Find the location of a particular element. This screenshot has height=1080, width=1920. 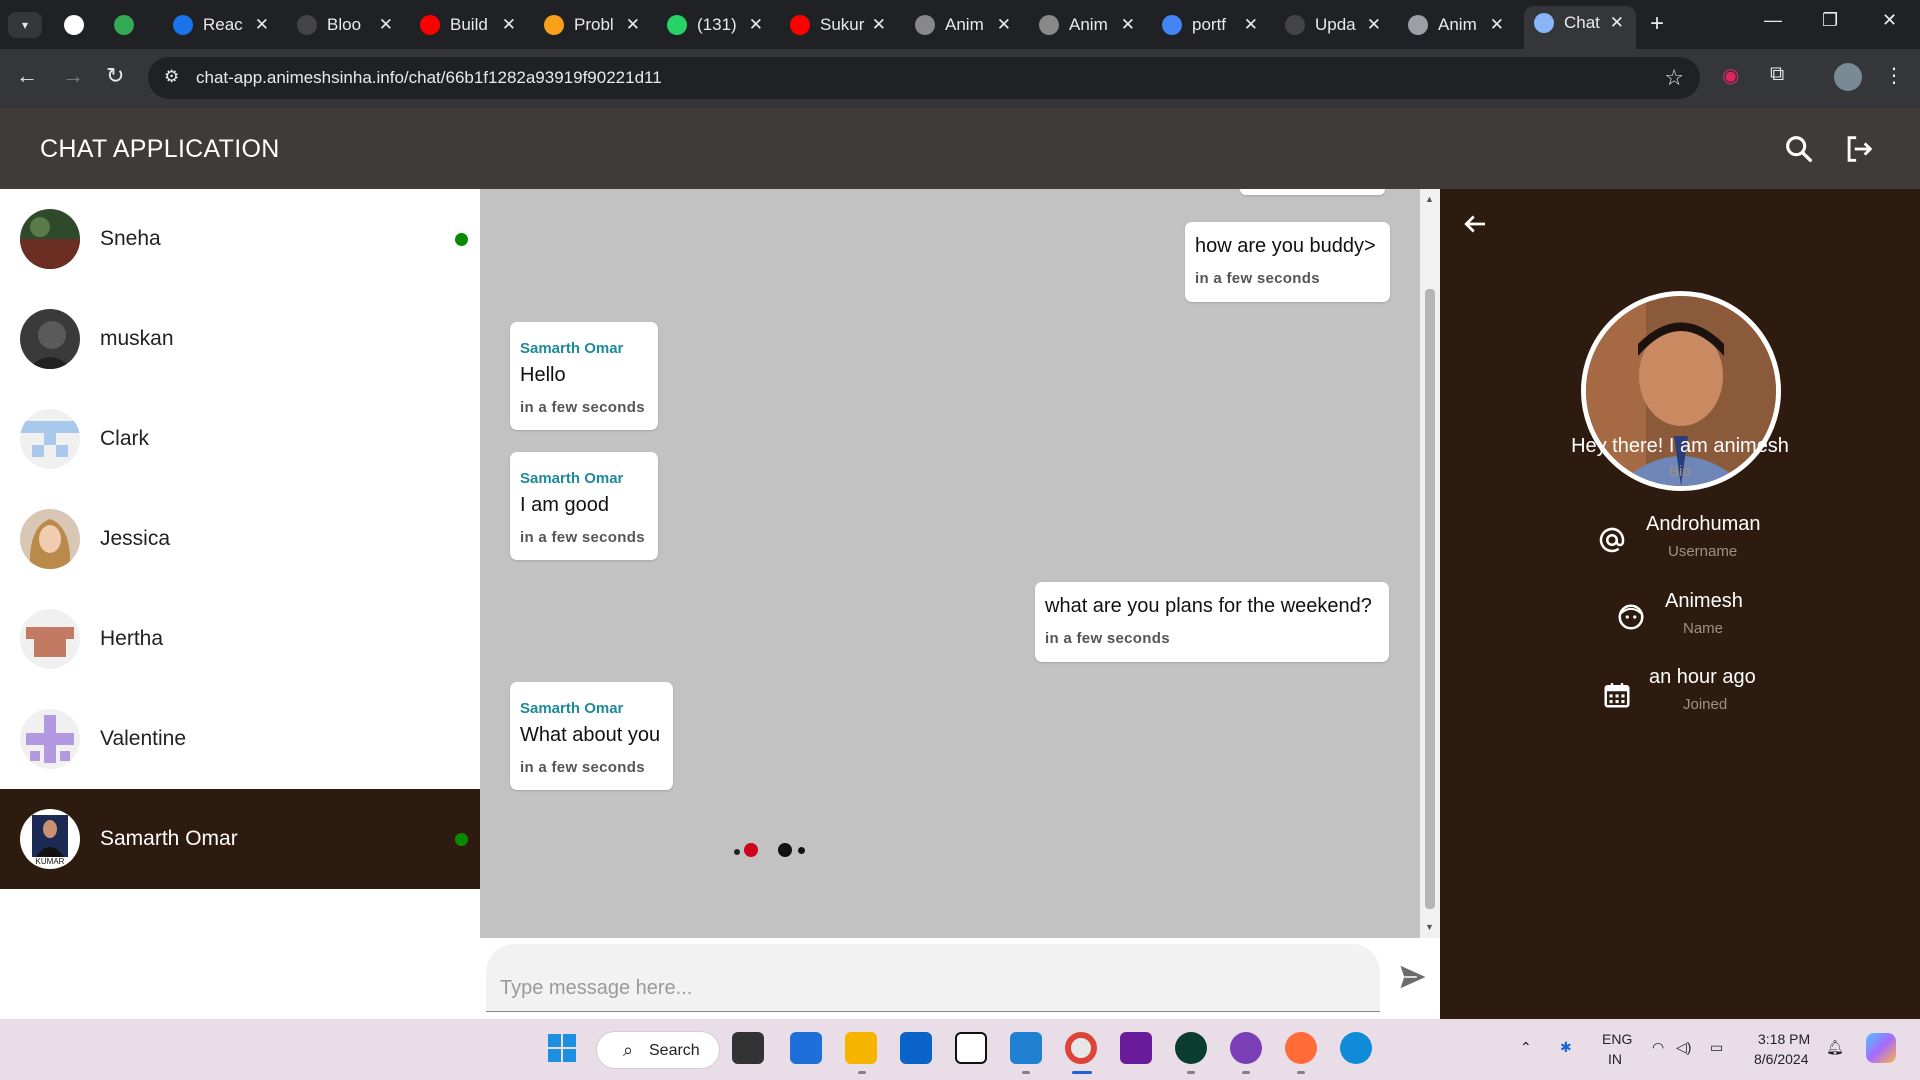

message-text: What about you is located at coordinates (590, 735).